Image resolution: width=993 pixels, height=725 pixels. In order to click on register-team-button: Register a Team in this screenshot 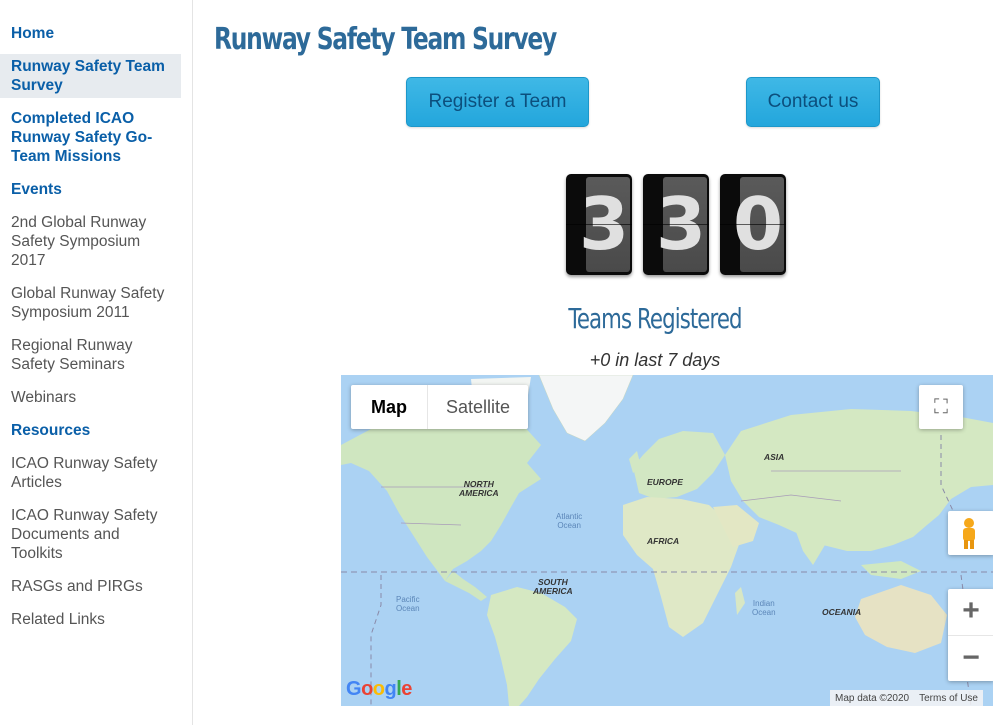, I will do `click(497, 102)`.